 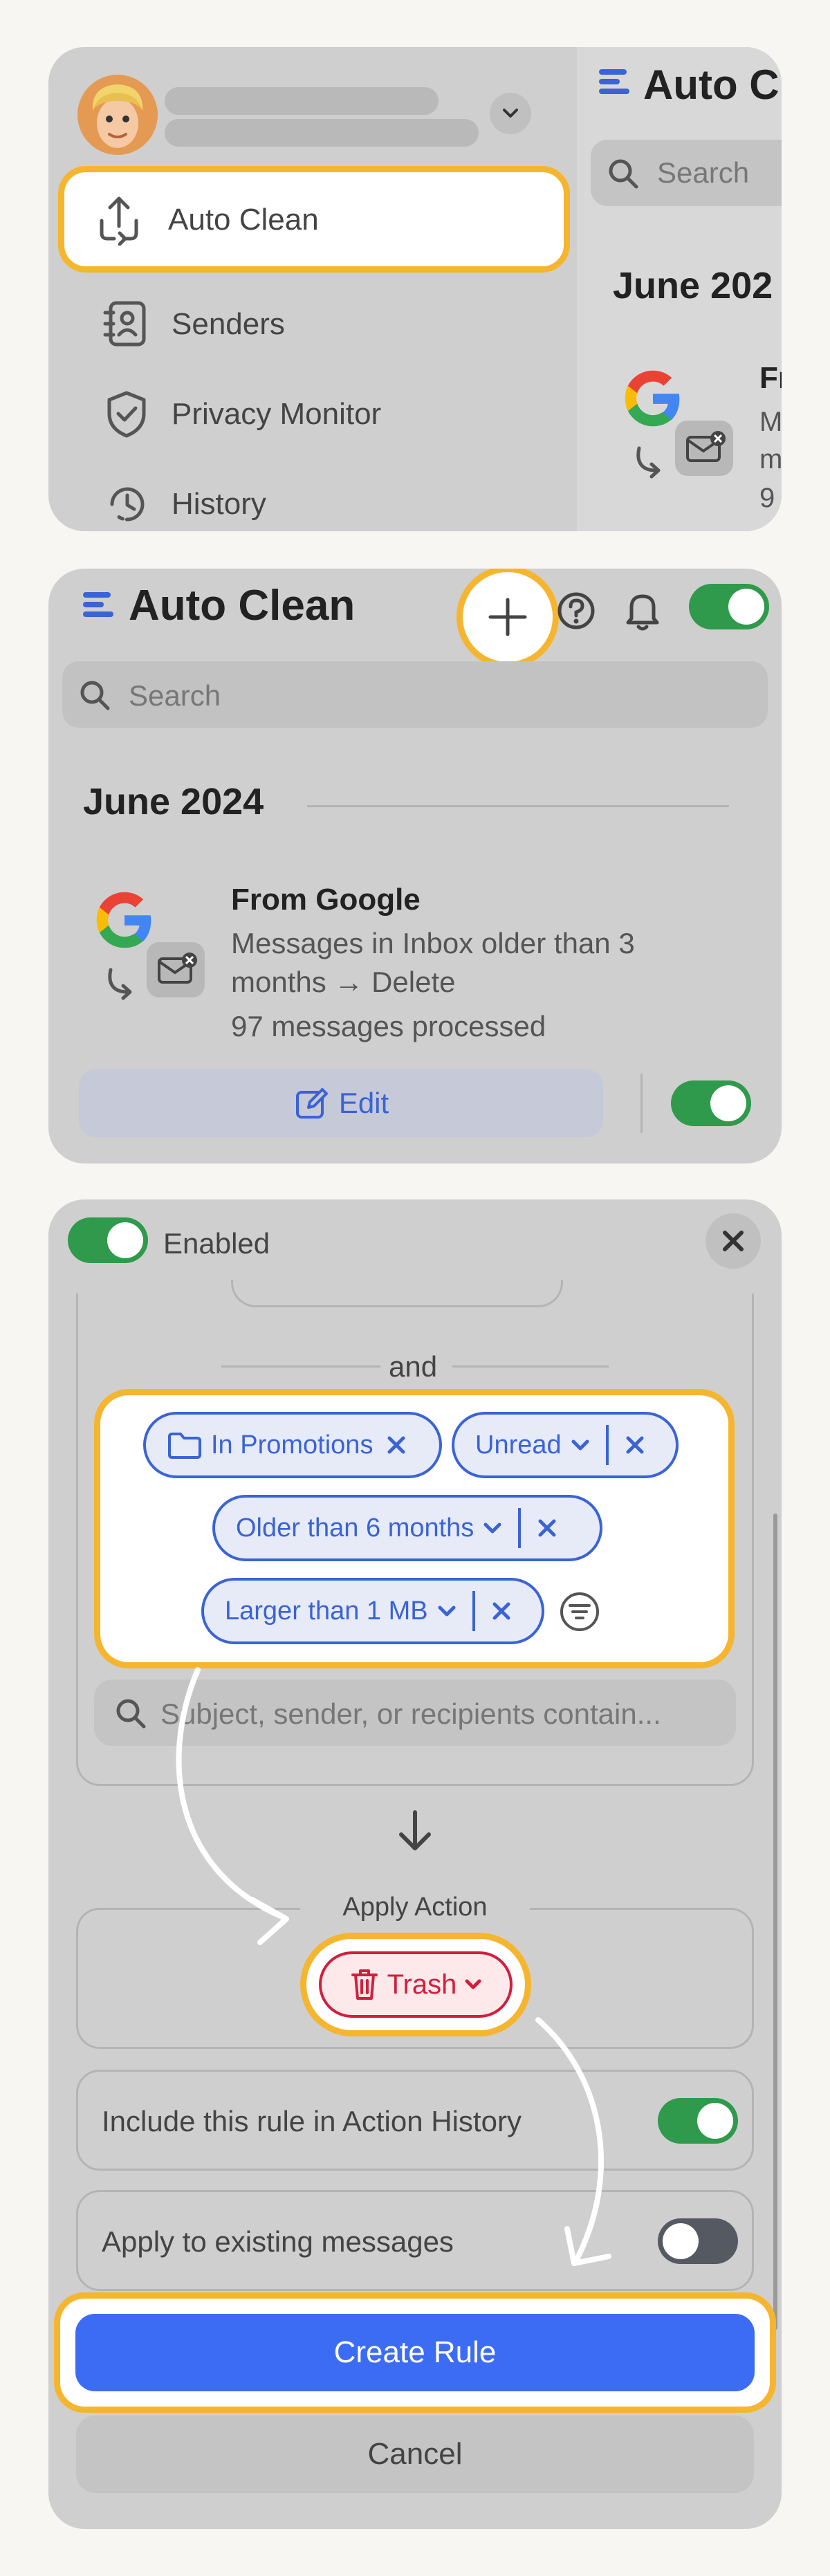 What do you see at coordinates (231, 1793) in the screenshot?
I see `arrow-chips-to-action` at bounding box center [231, 1793].